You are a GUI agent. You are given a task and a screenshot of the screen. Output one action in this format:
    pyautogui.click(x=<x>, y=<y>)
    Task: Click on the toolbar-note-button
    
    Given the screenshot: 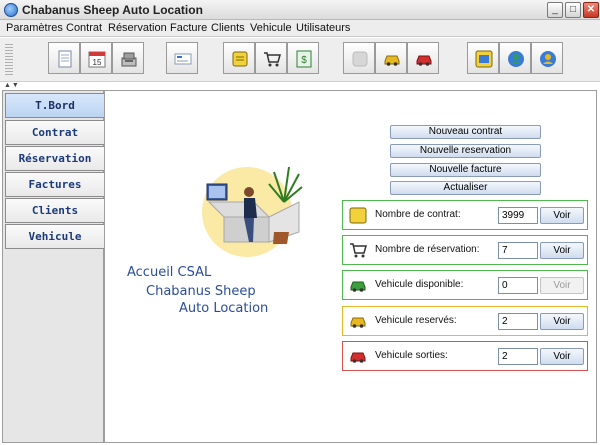 What is the action you would take?
    pyautogui.click(x=239, y=58)
    